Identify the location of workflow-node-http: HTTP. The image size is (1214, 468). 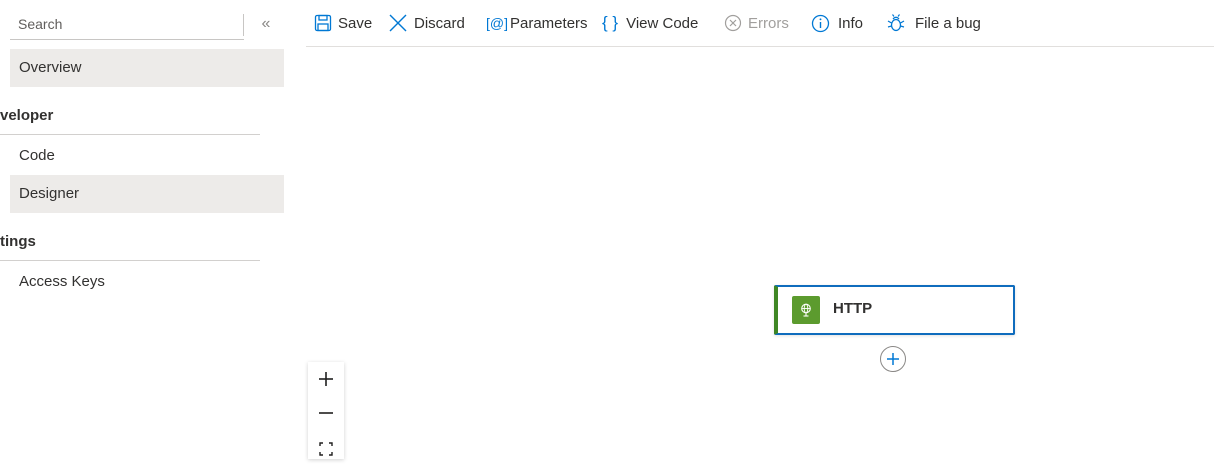
(894, 310).